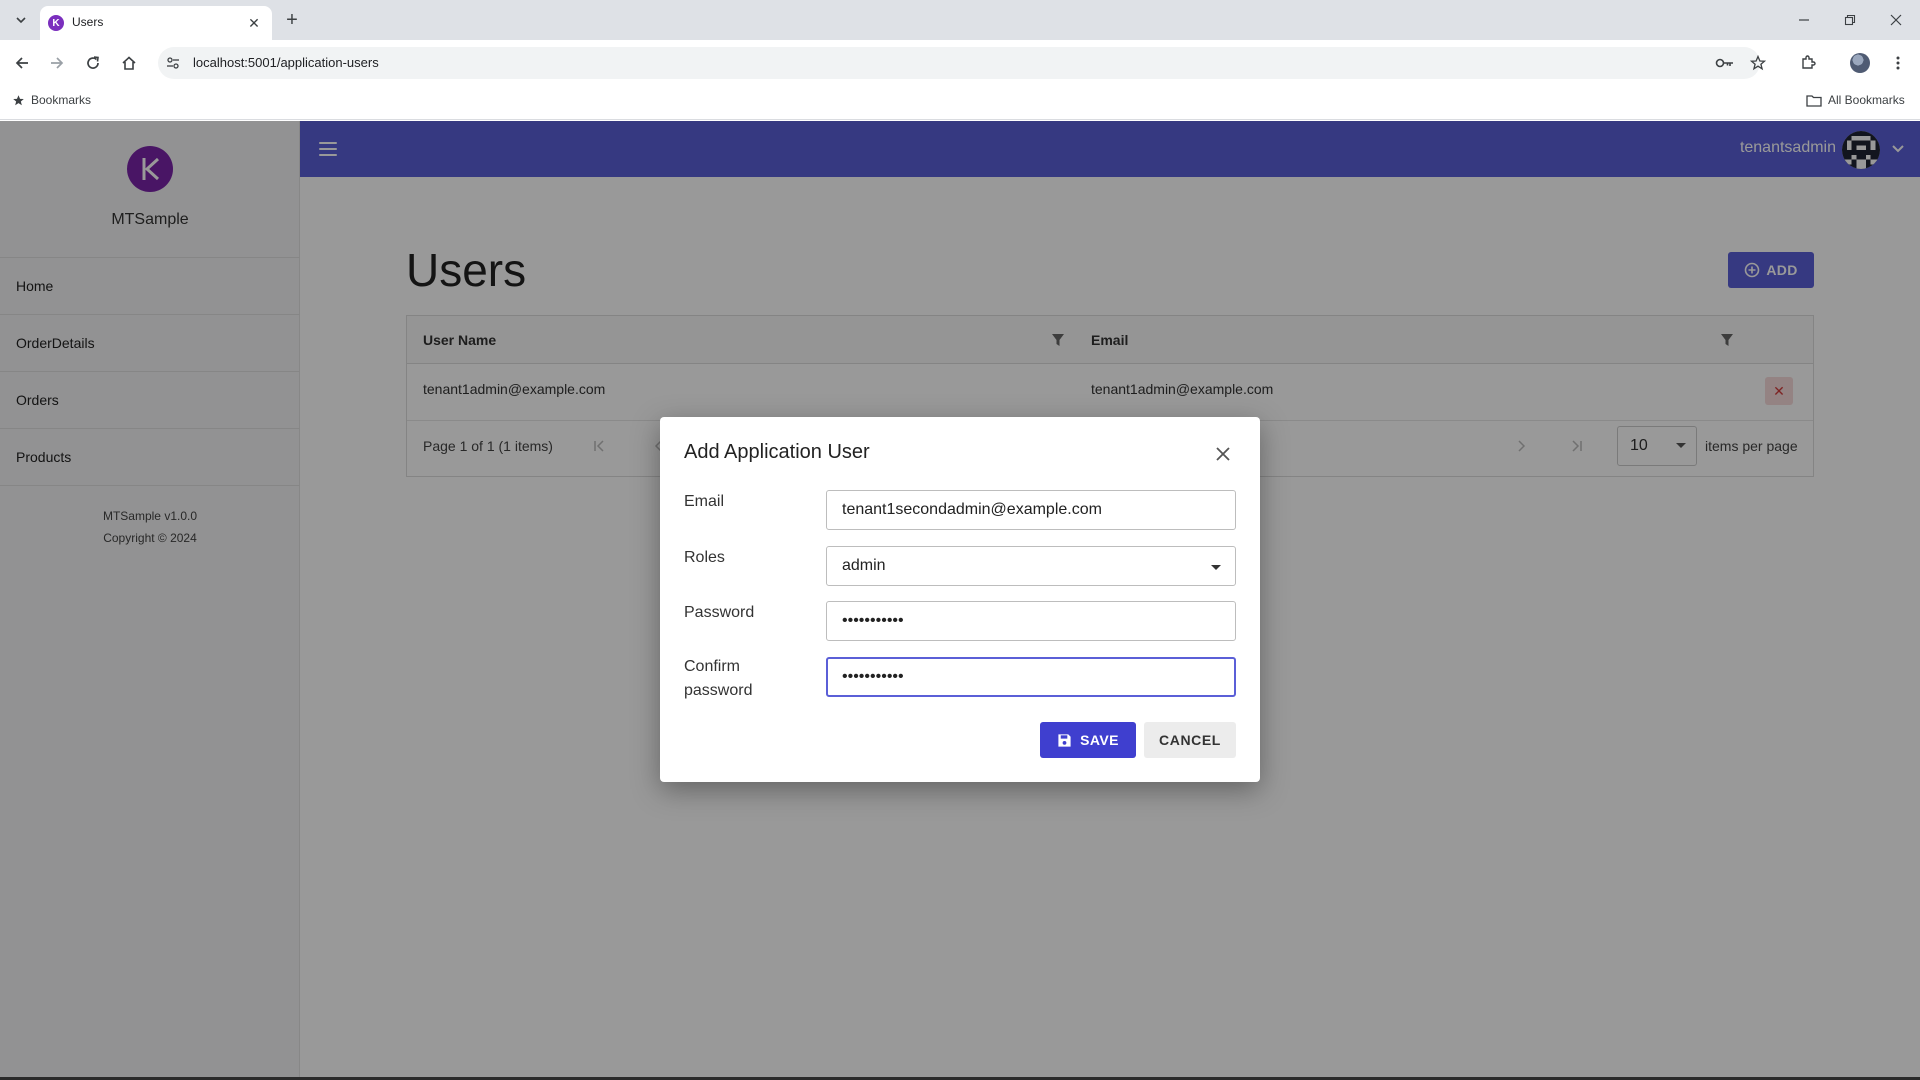 The width and height of the screenshot is (1920, 1080). What do you see at coordinates (18, 99) in the screenshot?
I see `star-icon` at bounding box center [18, 99].